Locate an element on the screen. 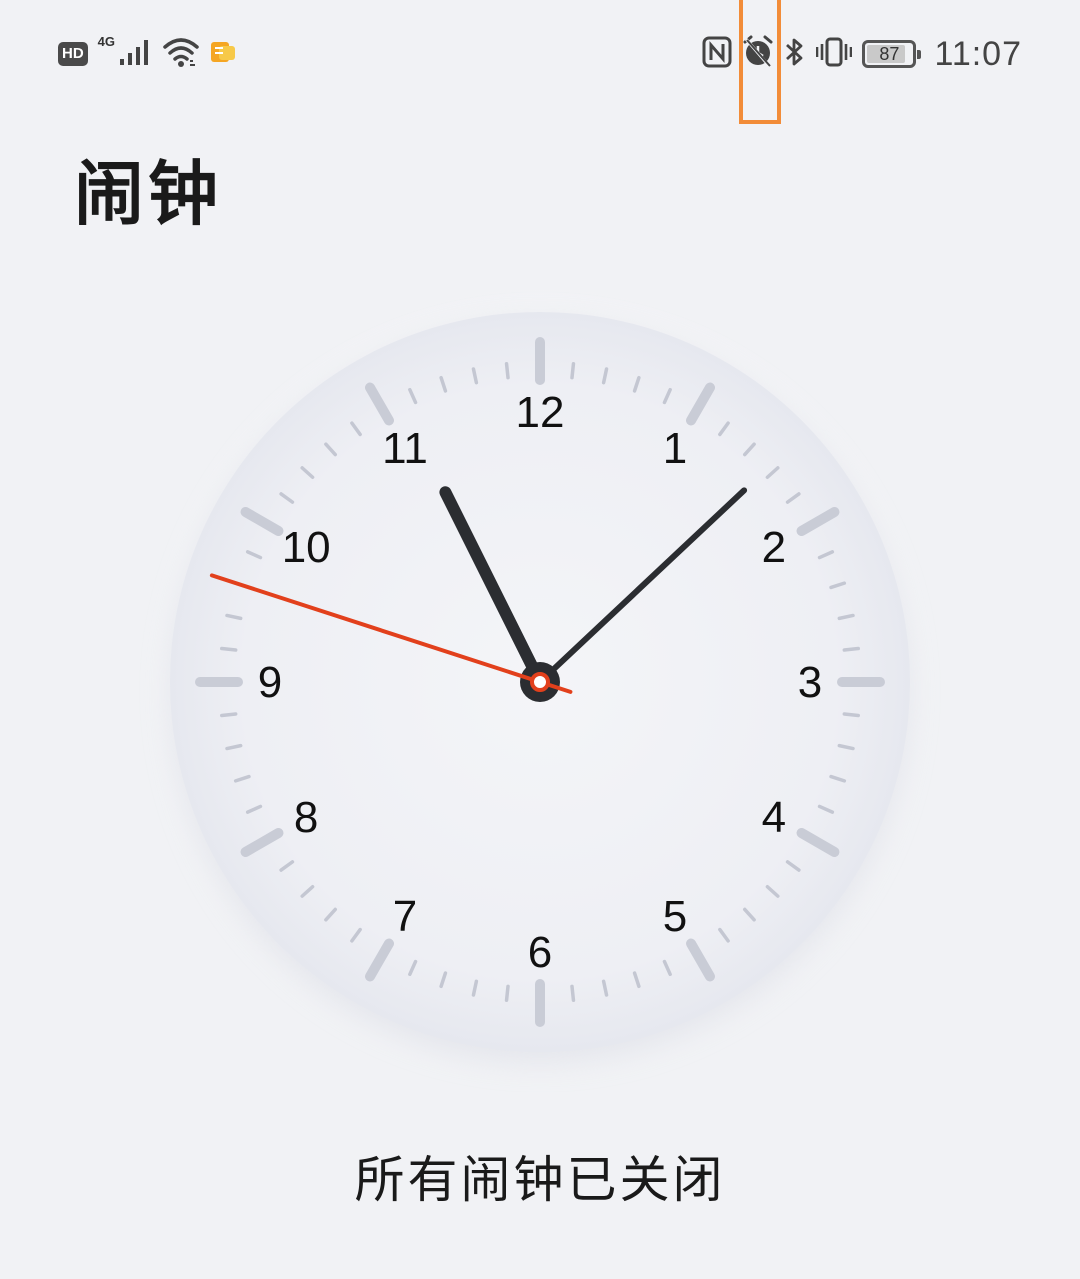 The image size is (1080, 1279). clock-numeral-9: 9 is located at coordinates (270, 682).